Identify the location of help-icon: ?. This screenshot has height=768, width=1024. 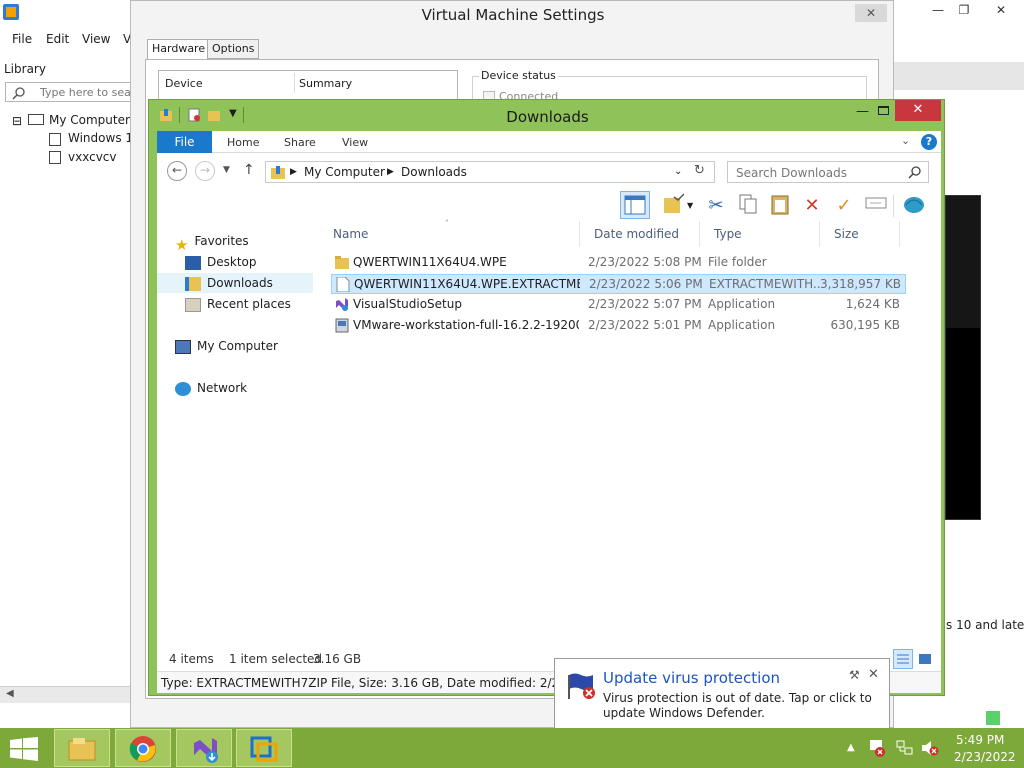
(929, 142).